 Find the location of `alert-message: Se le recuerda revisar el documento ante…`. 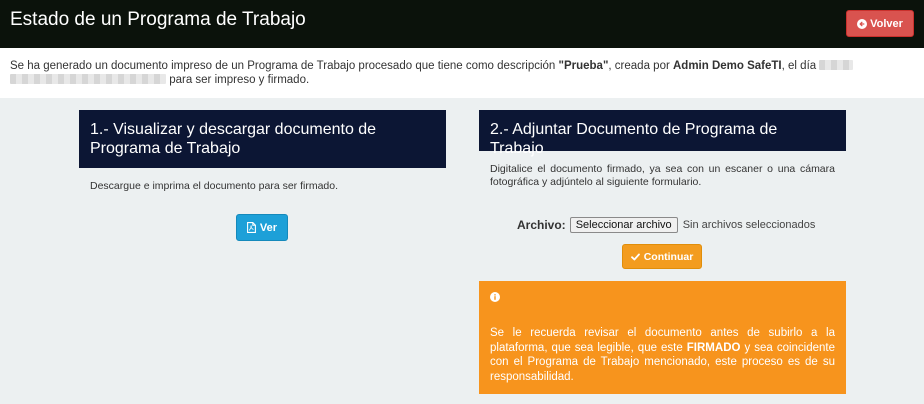

alert-message: Se le recuerda revisar el documento ante… is located at coordinates (662, 355).